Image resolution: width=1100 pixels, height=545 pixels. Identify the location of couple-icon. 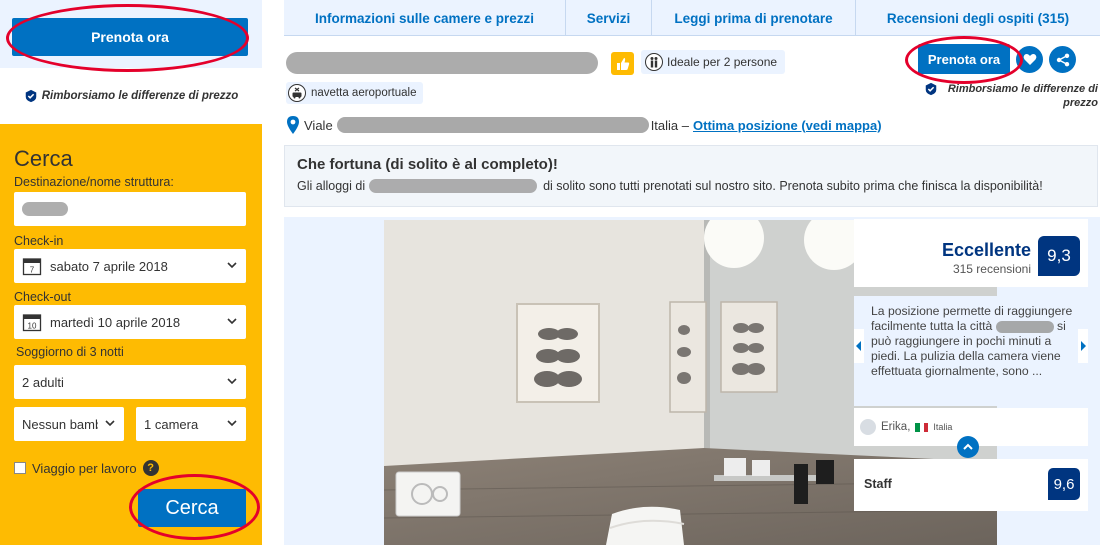
(654, 62).